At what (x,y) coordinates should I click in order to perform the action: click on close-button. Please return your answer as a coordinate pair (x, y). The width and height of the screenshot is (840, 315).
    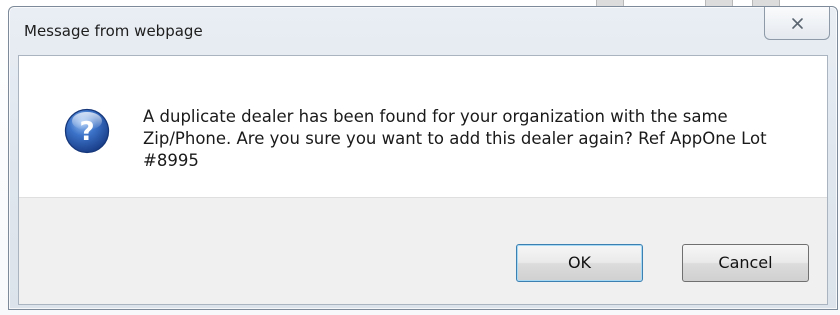
    Looking at the image, I should click on (797, 23).